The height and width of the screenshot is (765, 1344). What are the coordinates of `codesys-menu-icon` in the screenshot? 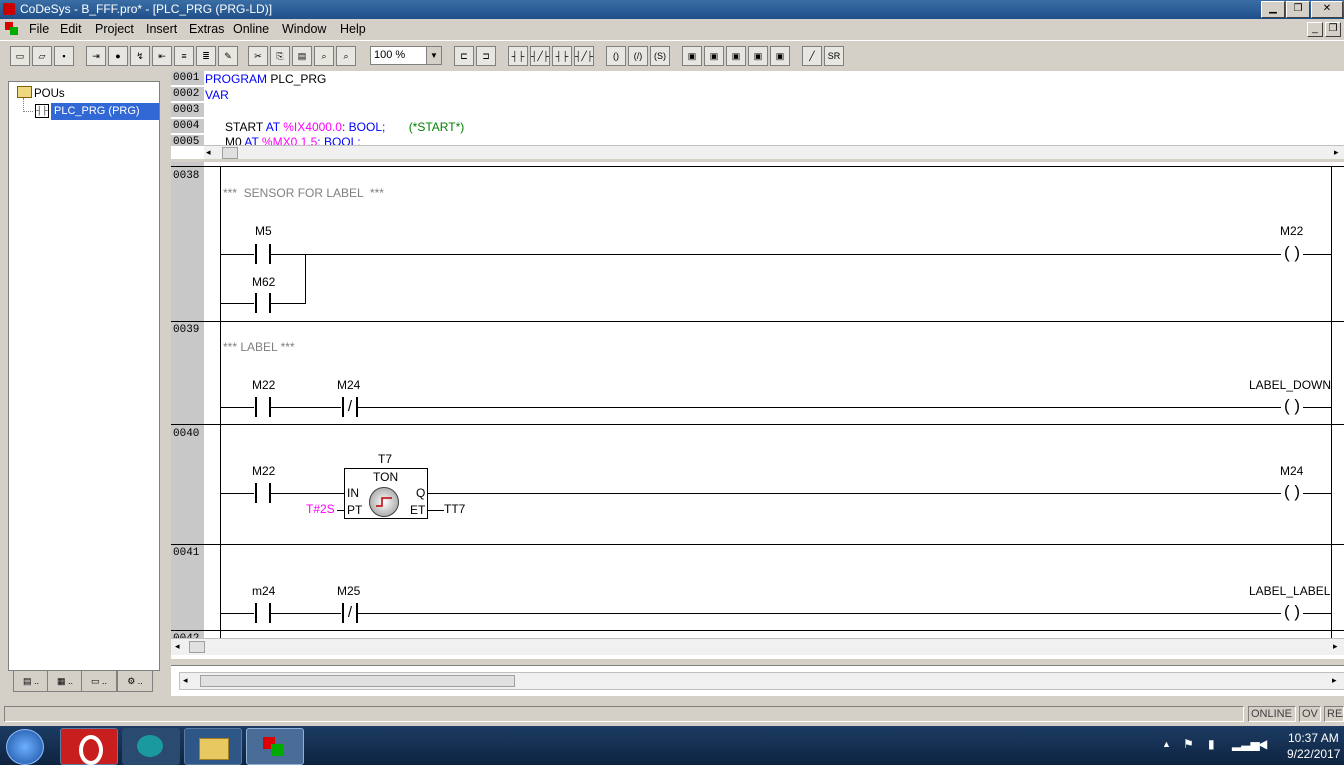 It's located at (12, 29).